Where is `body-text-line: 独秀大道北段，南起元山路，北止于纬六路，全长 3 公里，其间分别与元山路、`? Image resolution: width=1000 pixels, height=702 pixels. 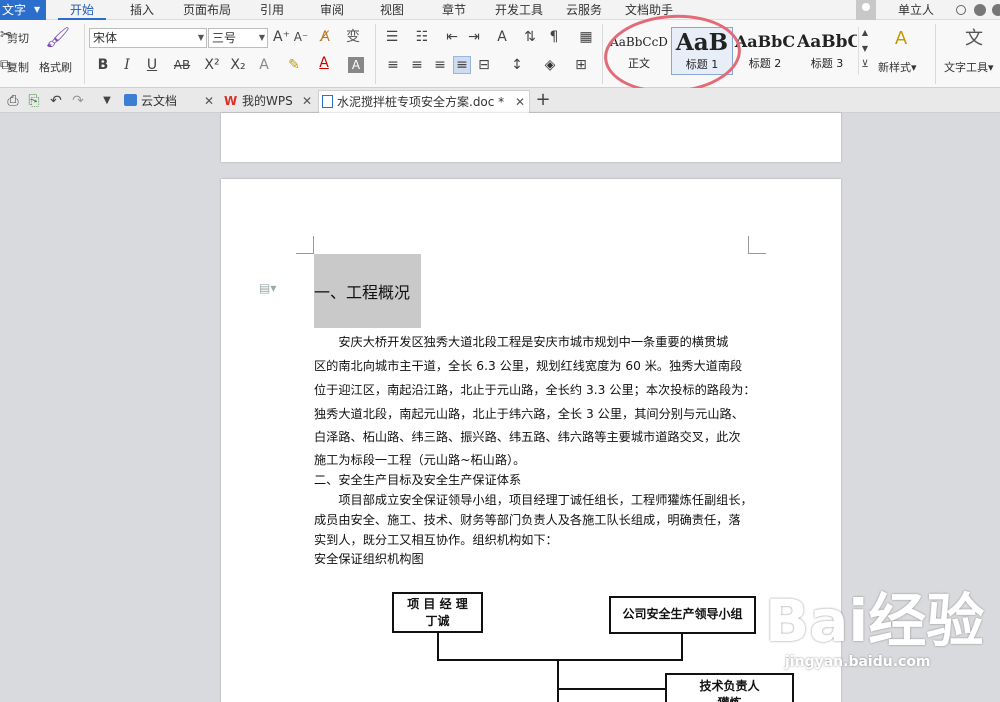
body-text-line: 独秀大道北段，南起元山路，北止于纬六路，全长 3 公里，其间分别与元山路、 is located at coordinates (529, 414).